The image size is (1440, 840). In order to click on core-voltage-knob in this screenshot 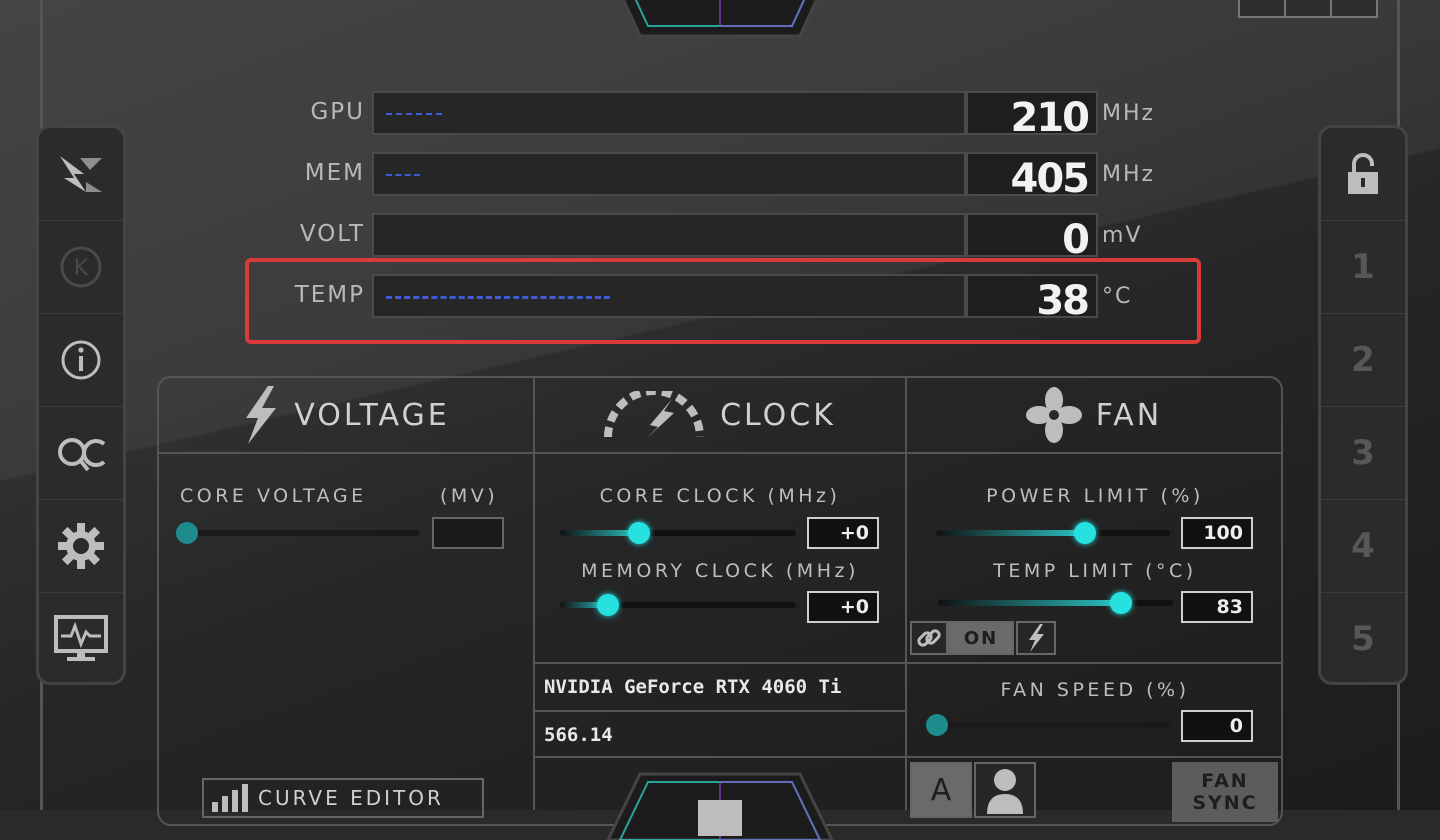, I will do `click(187, 533)`.